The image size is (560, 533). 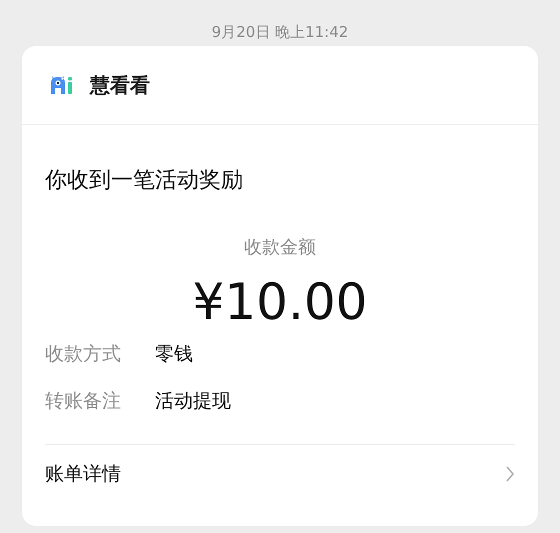 What do you see at coordinates (174, 354) in the screenshot?
I see `detail-value: 零钱` at bounding box center [174, 354].